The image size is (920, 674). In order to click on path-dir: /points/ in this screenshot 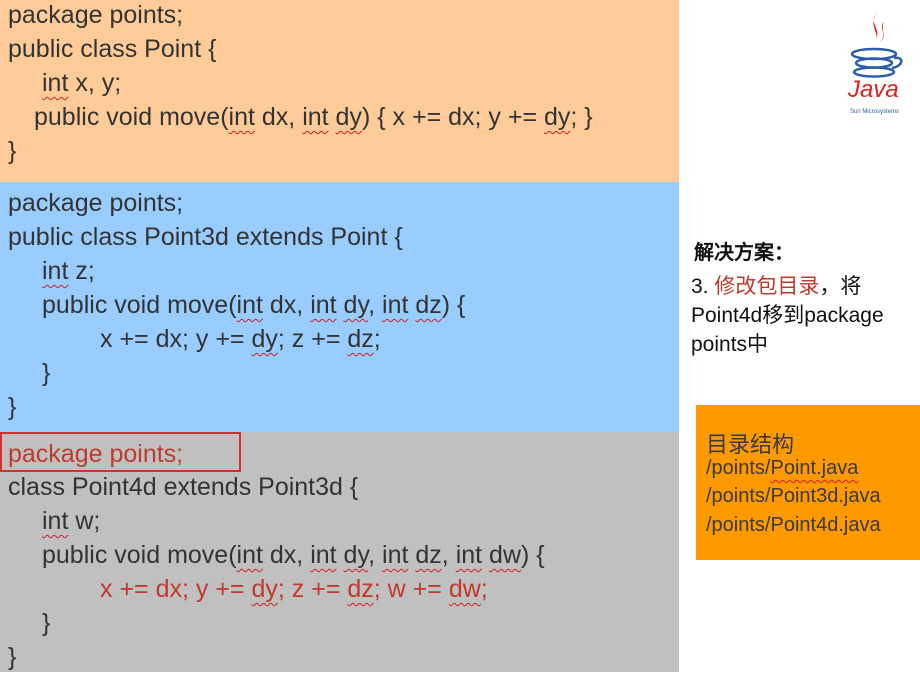, I will do `click(738, 468)`.